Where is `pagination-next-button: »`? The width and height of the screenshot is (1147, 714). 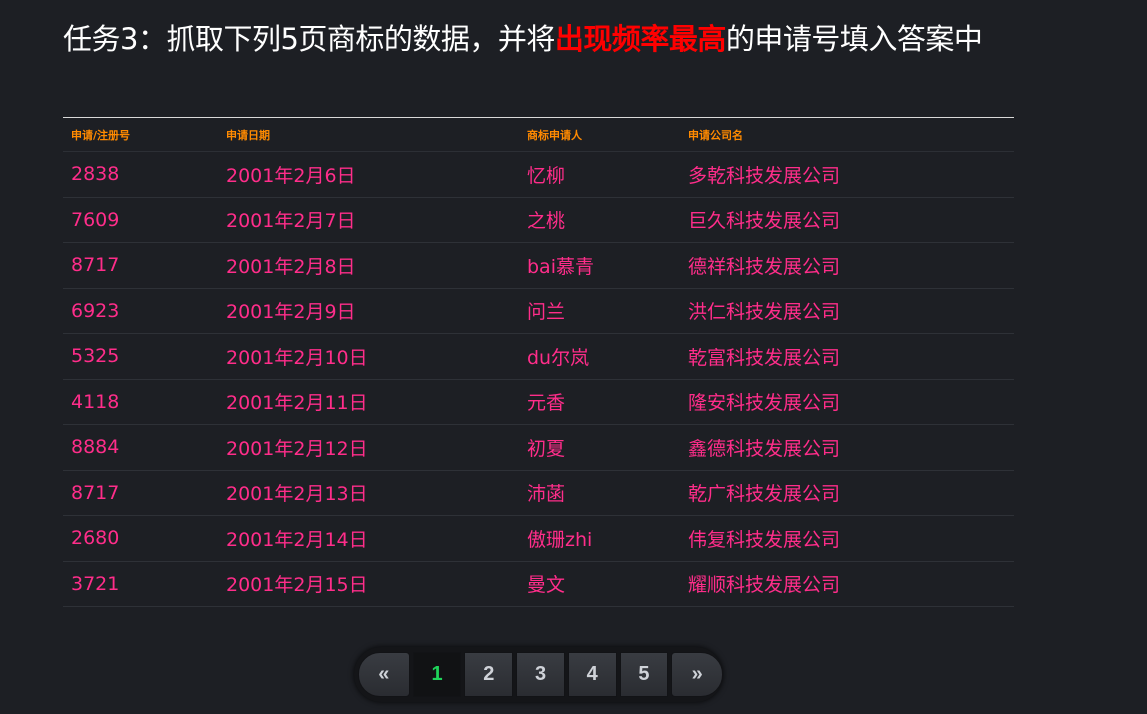
pagination-next-button: » is located at coordinates (697, 674).